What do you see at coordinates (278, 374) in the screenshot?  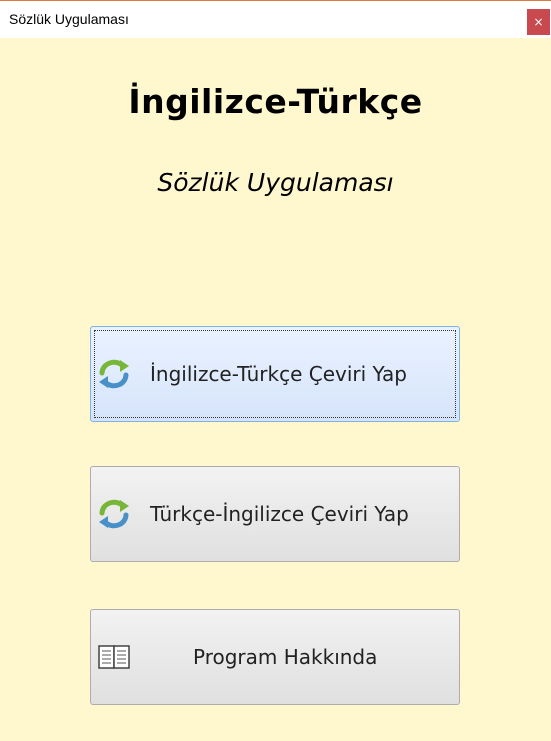 I see `english-turkish-translate-label: İngilizce-Türkçe Çeviri Yap` at bounding box center [278, 374].